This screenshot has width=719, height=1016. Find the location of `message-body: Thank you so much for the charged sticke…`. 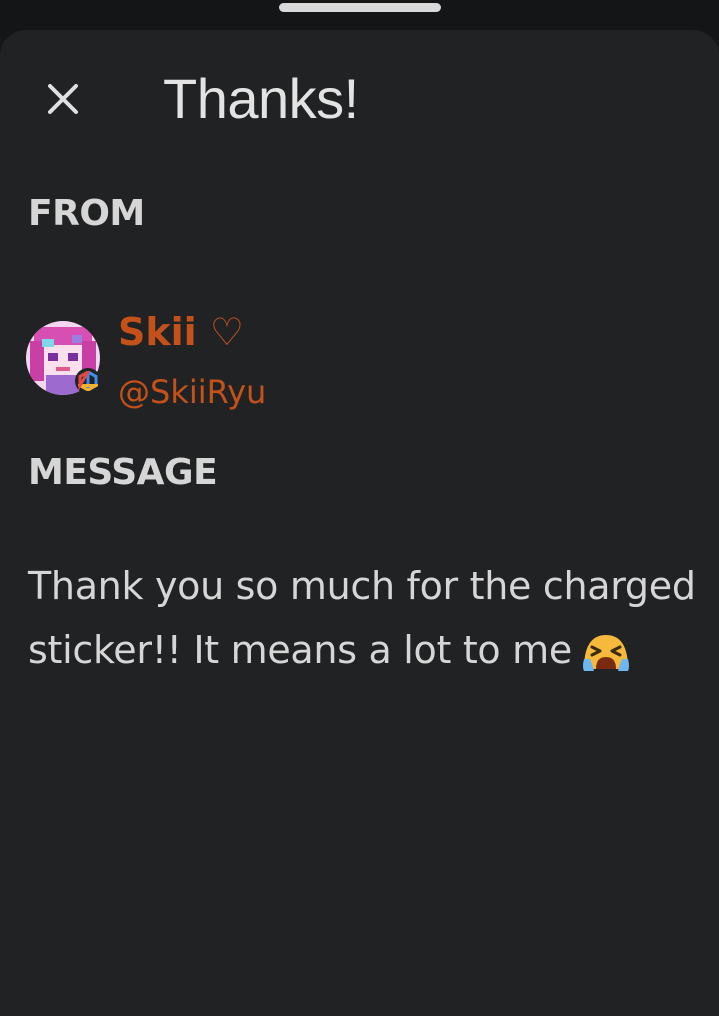

message-body: Thank you so much for the charged sticke… is located at coordinates (363, 623).